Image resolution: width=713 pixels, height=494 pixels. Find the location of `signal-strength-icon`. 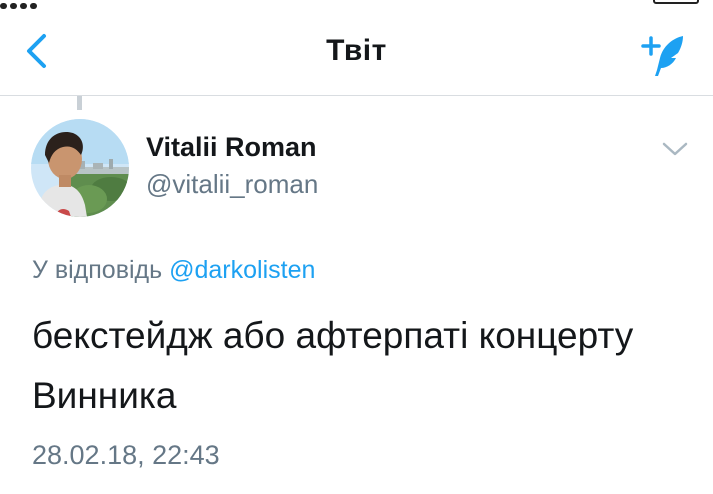

signal-strength-icon is located at coordinates (30, 4).